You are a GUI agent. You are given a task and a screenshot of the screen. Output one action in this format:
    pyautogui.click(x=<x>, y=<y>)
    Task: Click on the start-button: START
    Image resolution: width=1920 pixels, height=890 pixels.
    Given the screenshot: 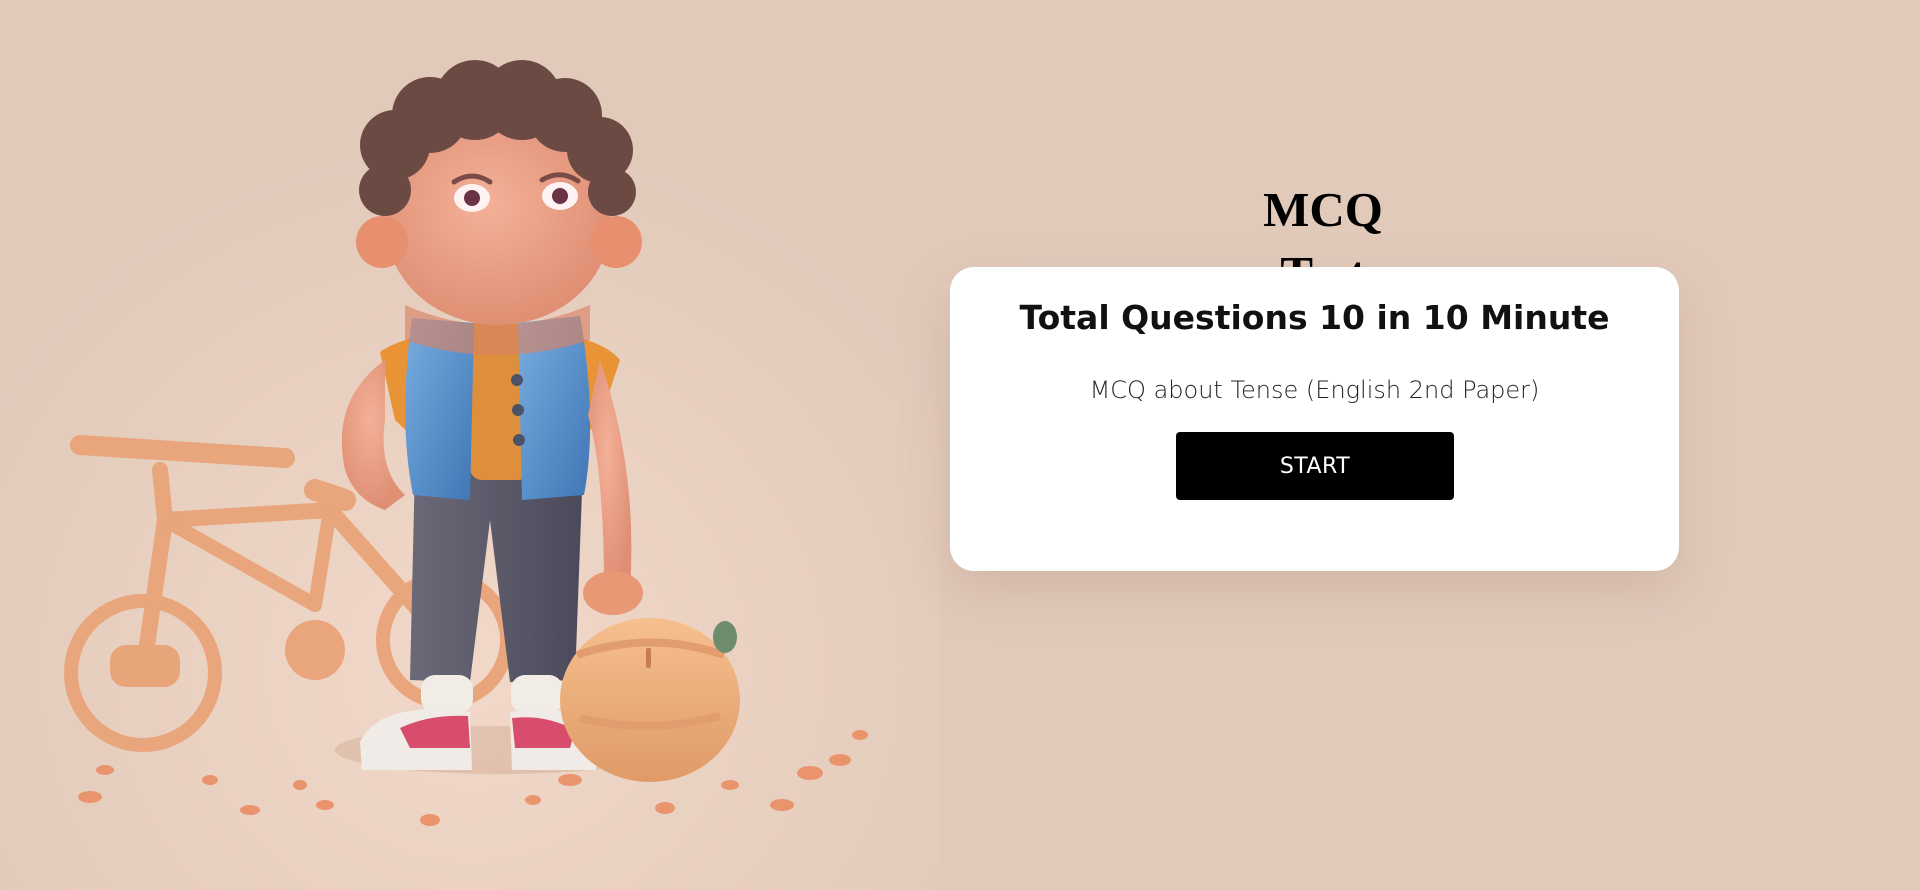 What is the action you would take?
    pyautogui.click(x=1315, y=466)
    